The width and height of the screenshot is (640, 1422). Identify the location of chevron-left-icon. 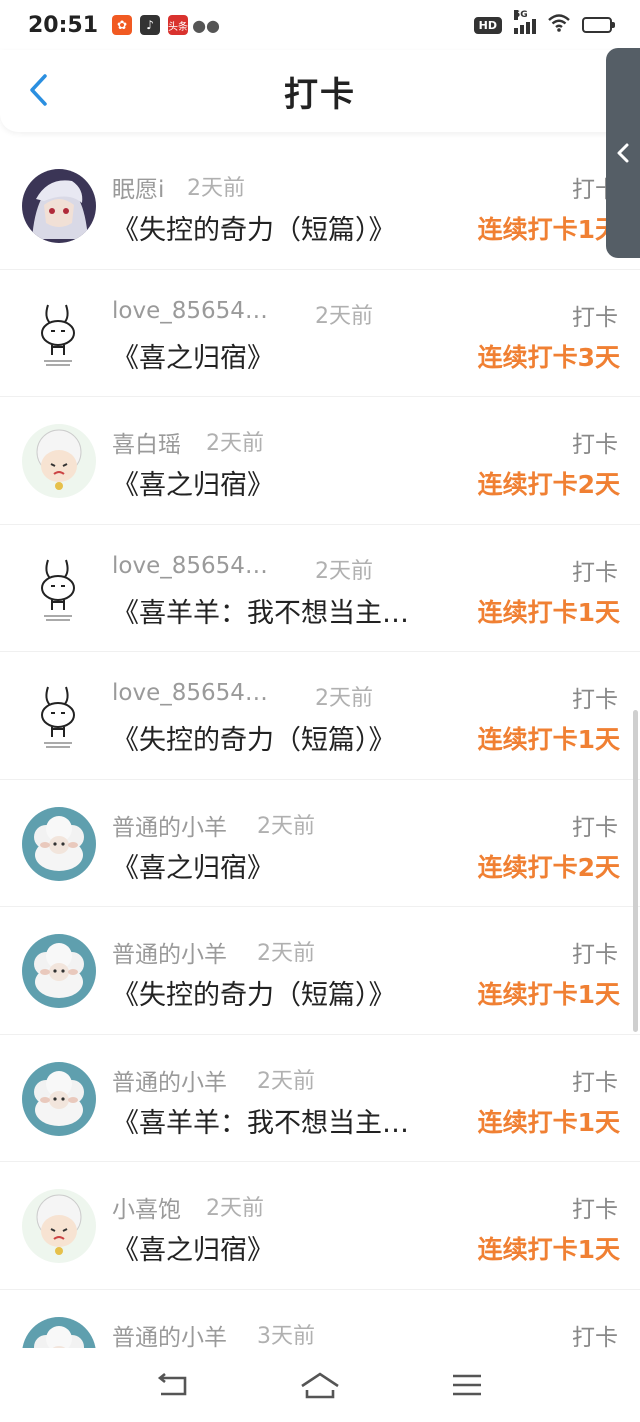
(623, 153).